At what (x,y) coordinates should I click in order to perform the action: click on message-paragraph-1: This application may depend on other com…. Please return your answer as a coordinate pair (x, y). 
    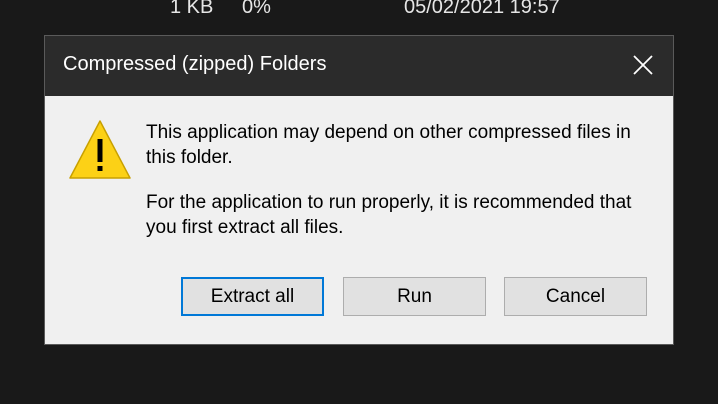
    Looking at the image, I should click on (388, 145).